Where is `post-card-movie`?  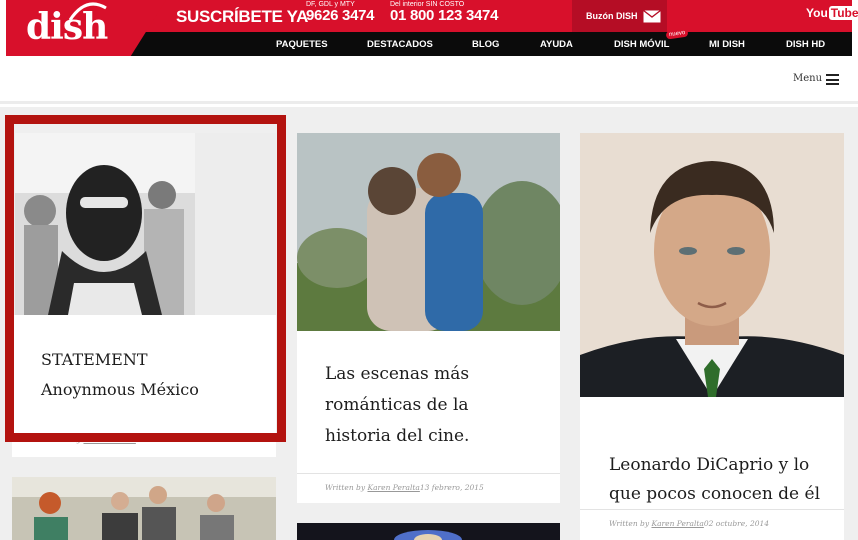 post-card-movie is located at coordinates (428, 531).